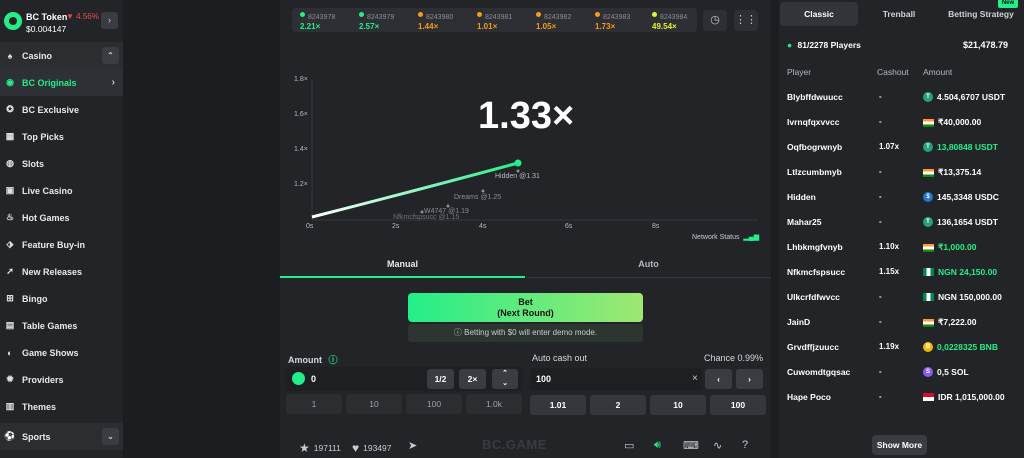 The image size is (1024, 458). What do you see at coordinates (61, 379) in the screenshot?
I see `sidebar-item-providers: ✹ Providers` at bounding box center [61, 379].